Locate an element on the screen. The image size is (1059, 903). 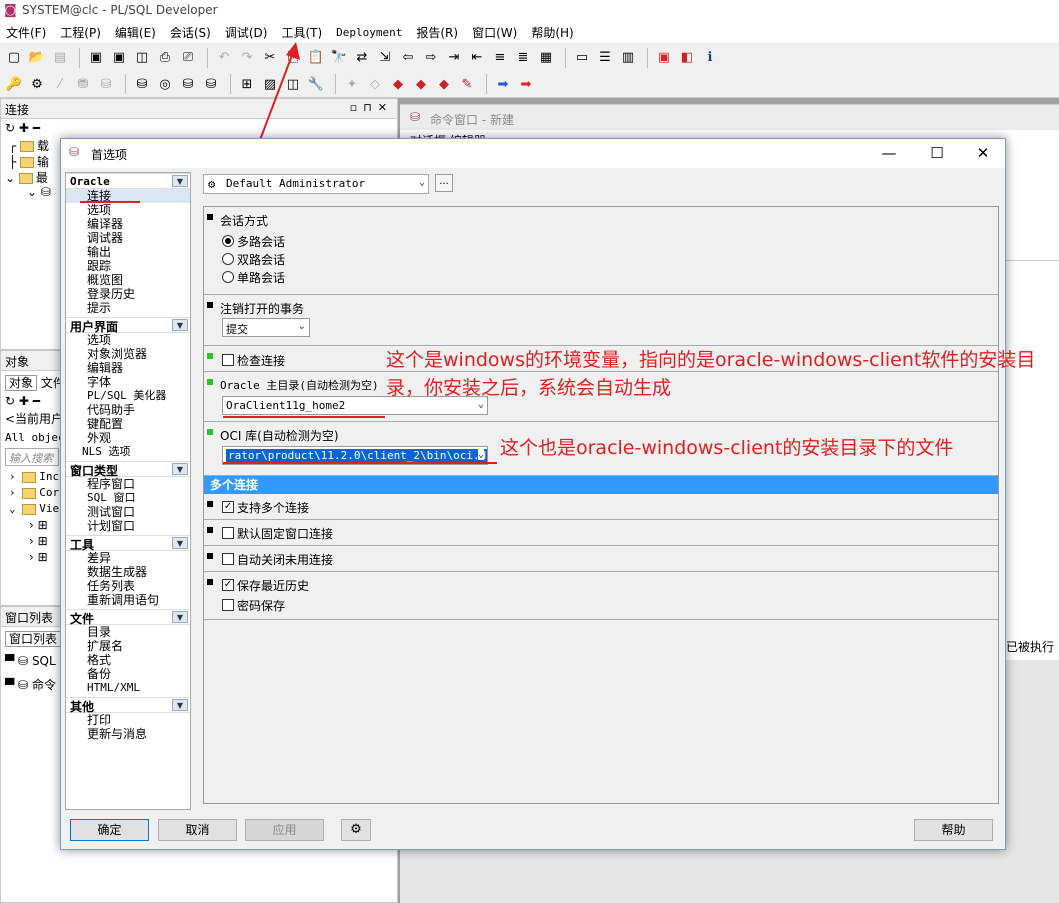
db-icon: ⛁ is located at coordinates (142, 84).